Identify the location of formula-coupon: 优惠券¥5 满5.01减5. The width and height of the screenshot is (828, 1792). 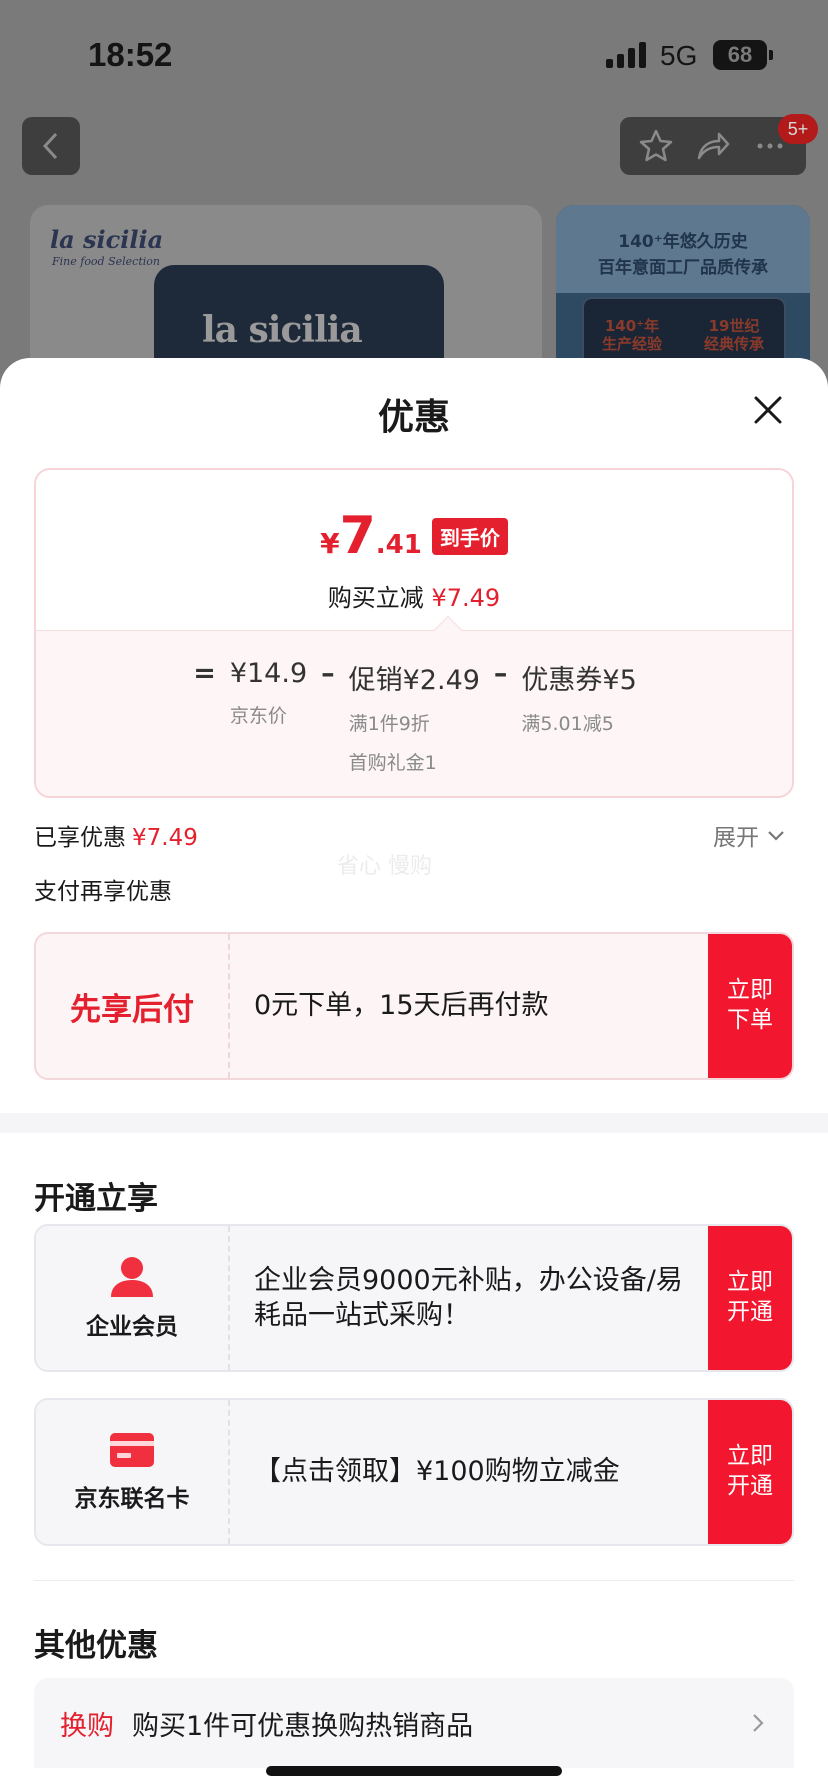
(579, 700).